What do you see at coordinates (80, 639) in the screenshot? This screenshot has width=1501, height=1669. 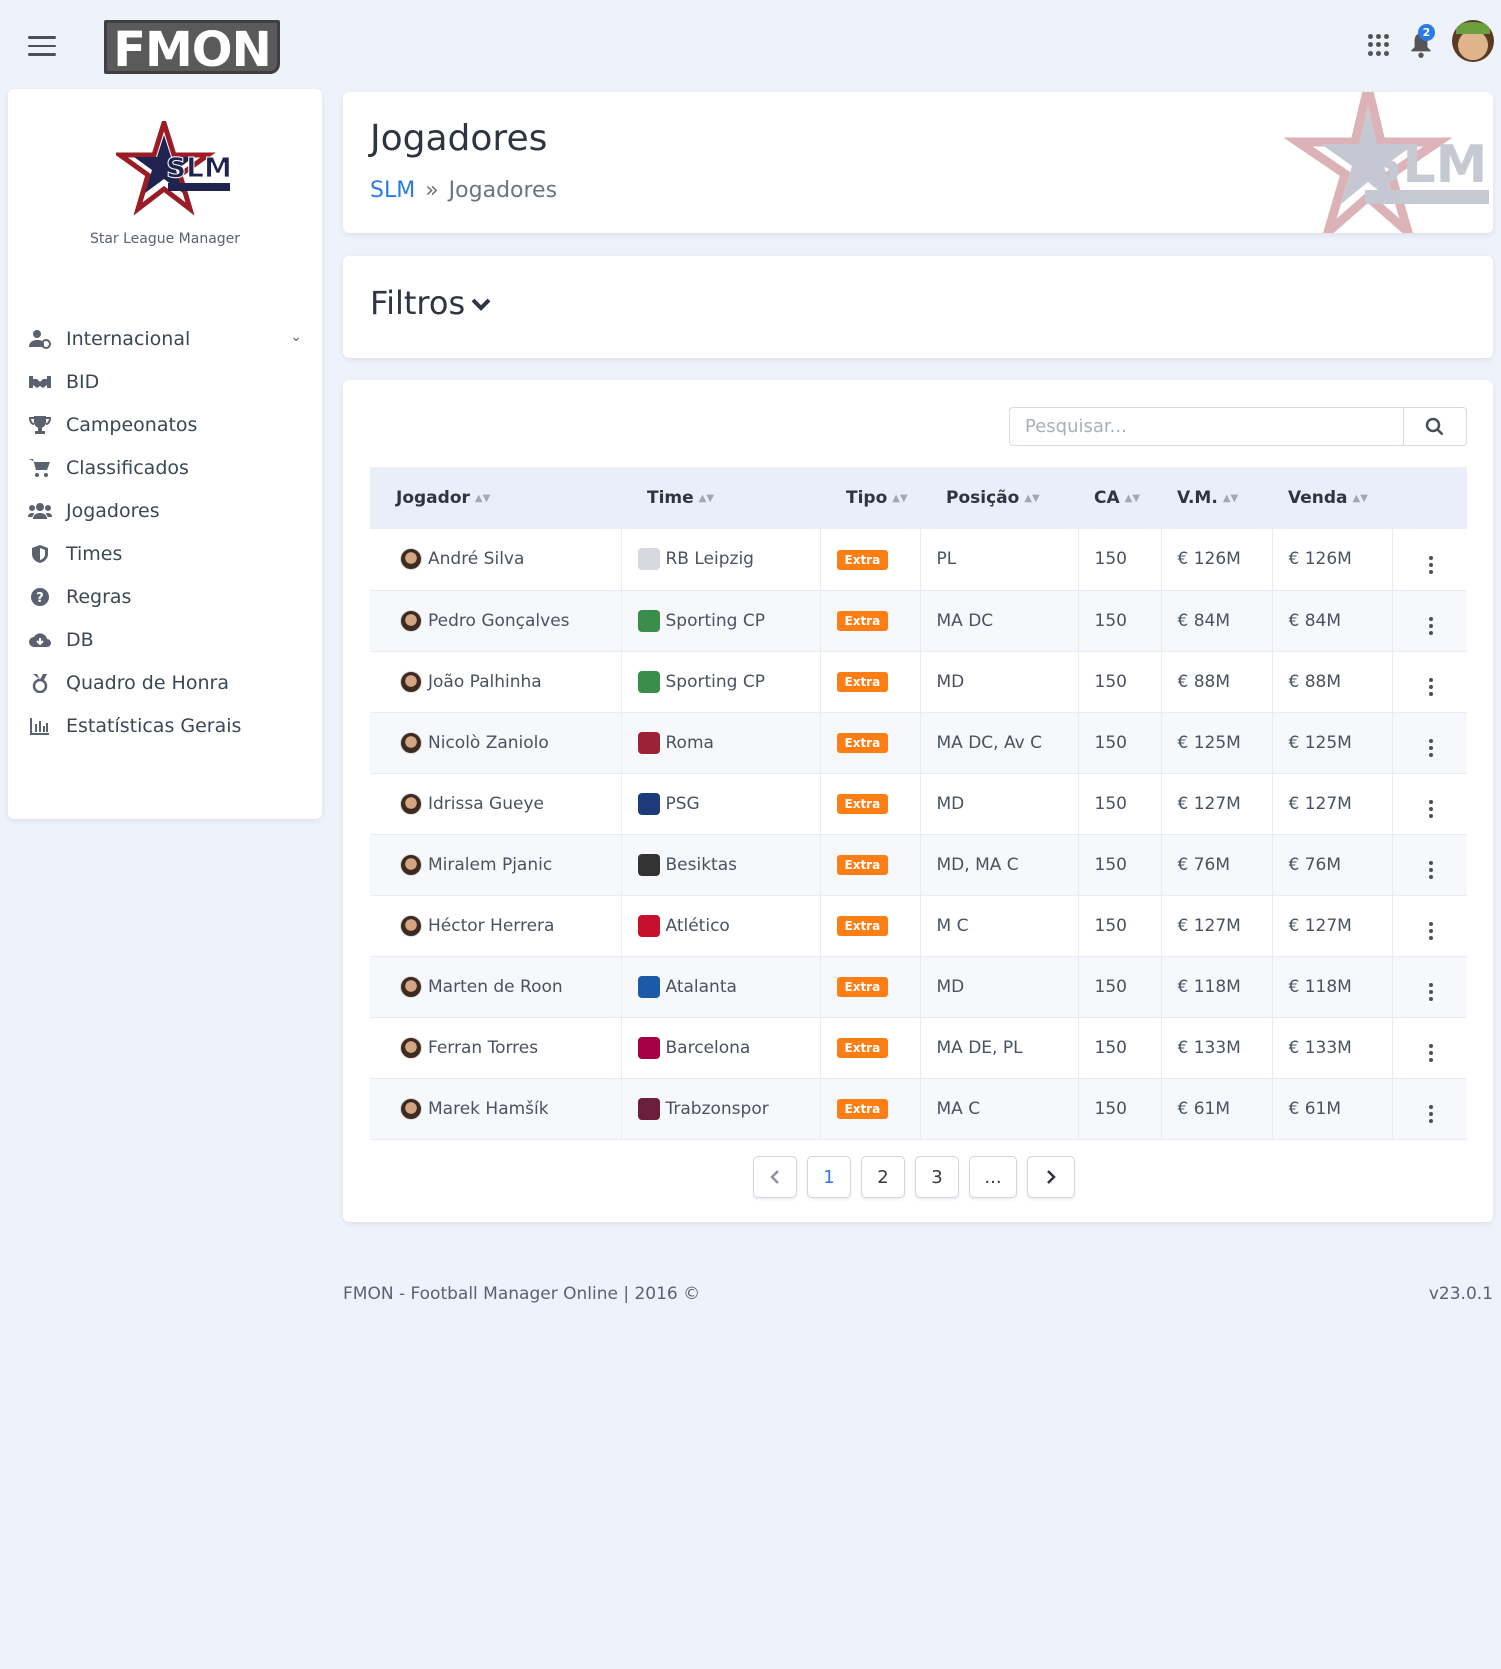 I see `sidebar-item-label: DB` at bounding box center [80, 639].